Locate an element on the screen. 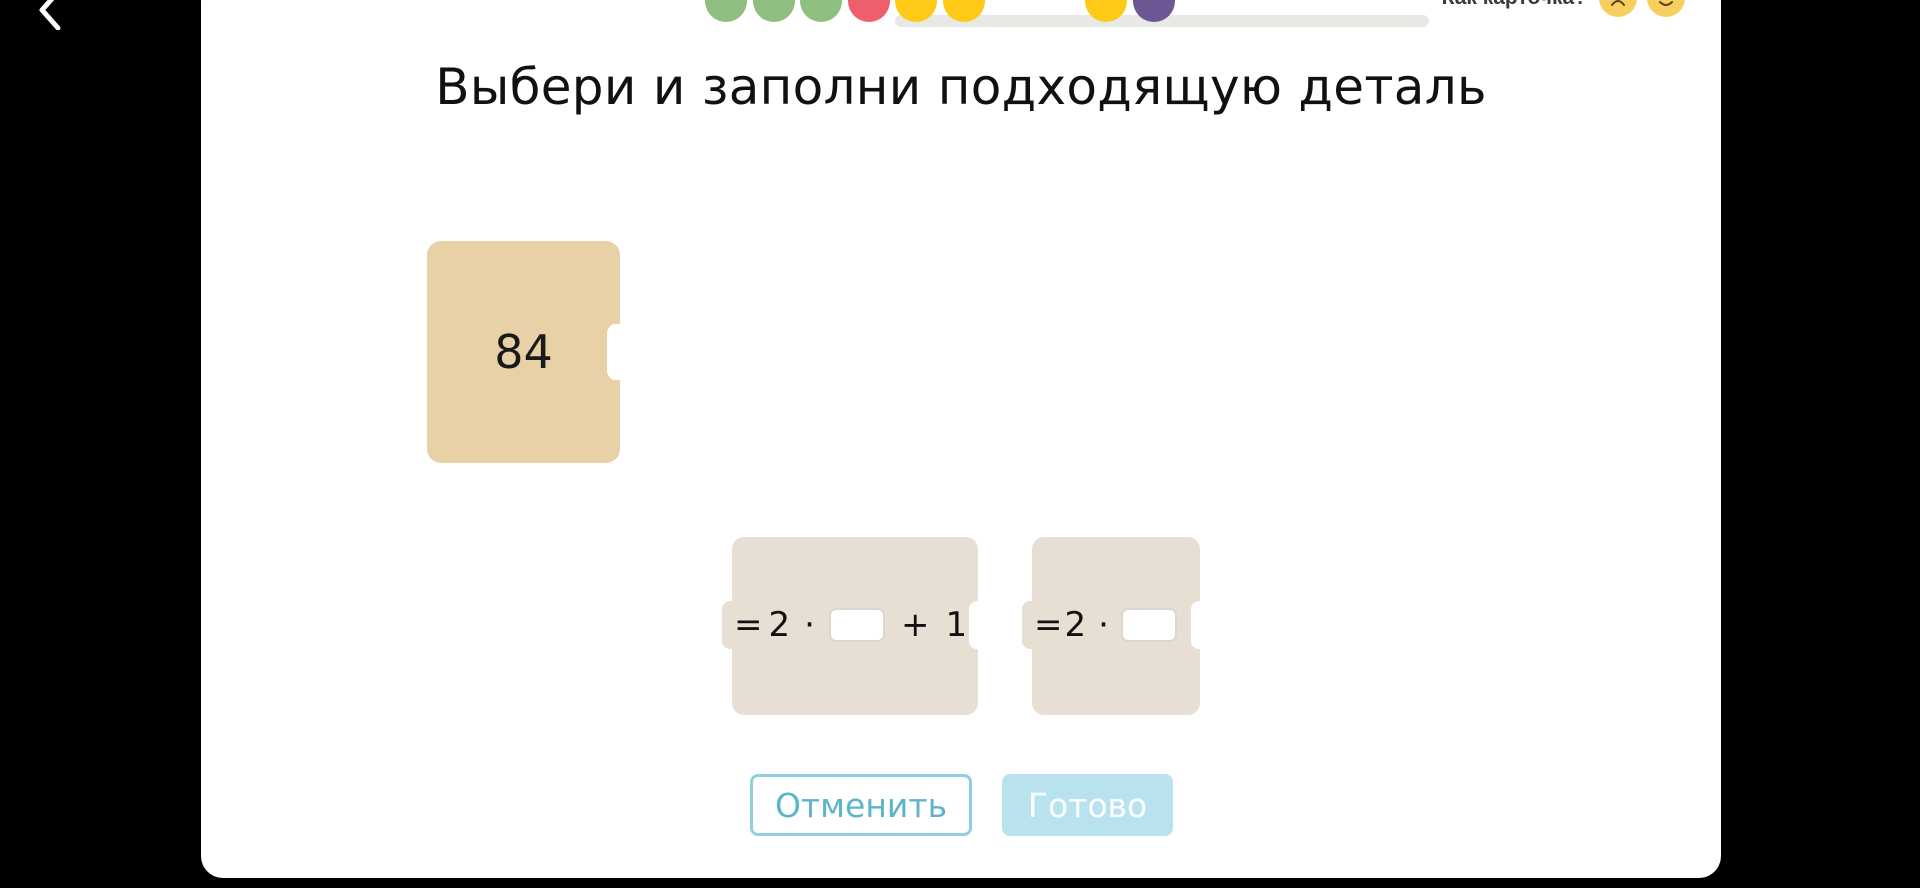 This screenshot has width=1920, height=888. back-button is located at coordinates (50, 15).